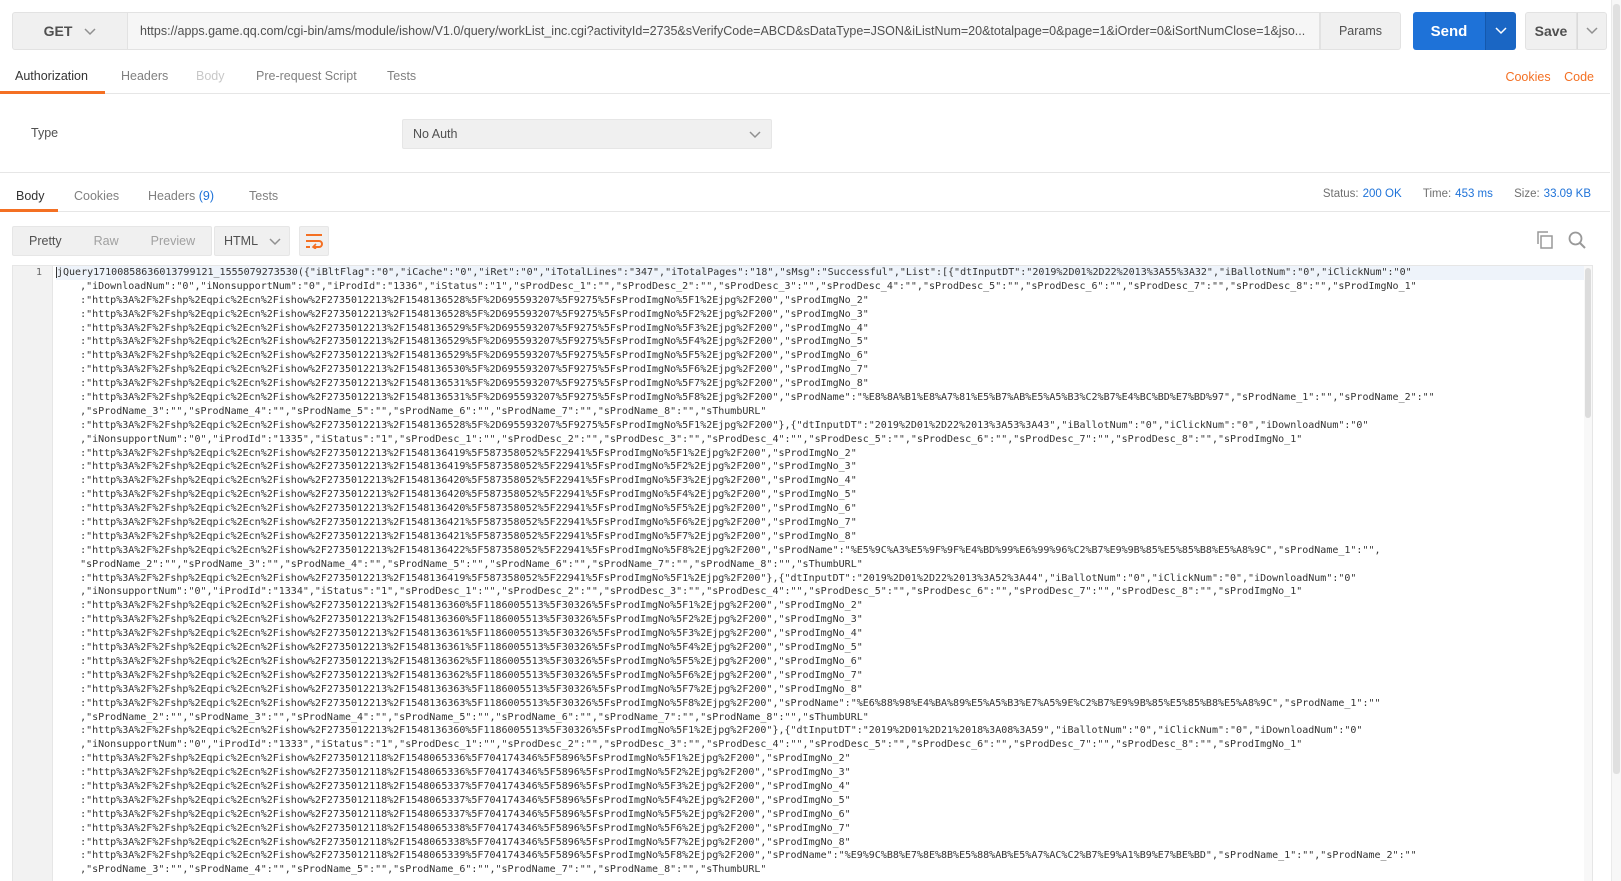 The width and height of the screenshot is (1621, 881). What do you see at coordinates (1588, 573) in the screenshot?
I see `editor-scrollbar` at bounding box center [1588, 573].